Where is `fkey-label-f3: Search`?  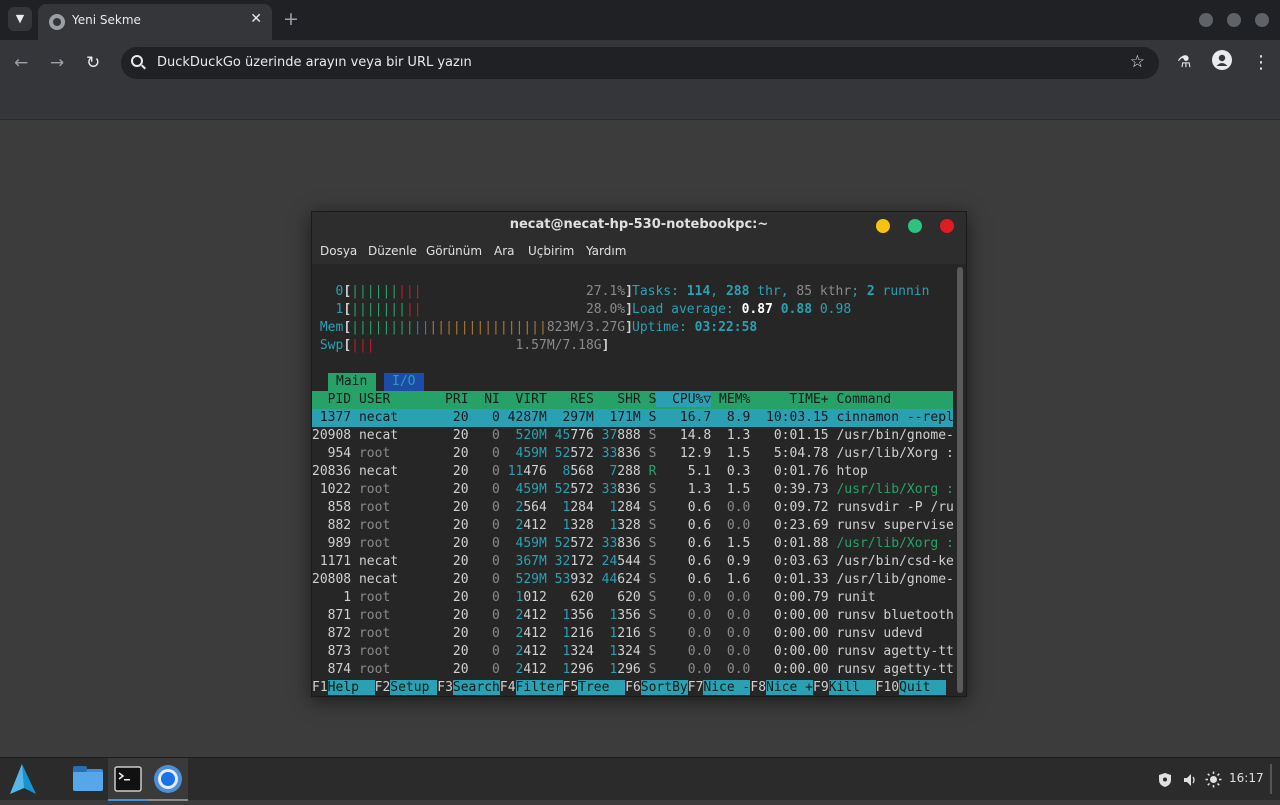
fkey-label-f3: Search is located at coordinates (476, 687).